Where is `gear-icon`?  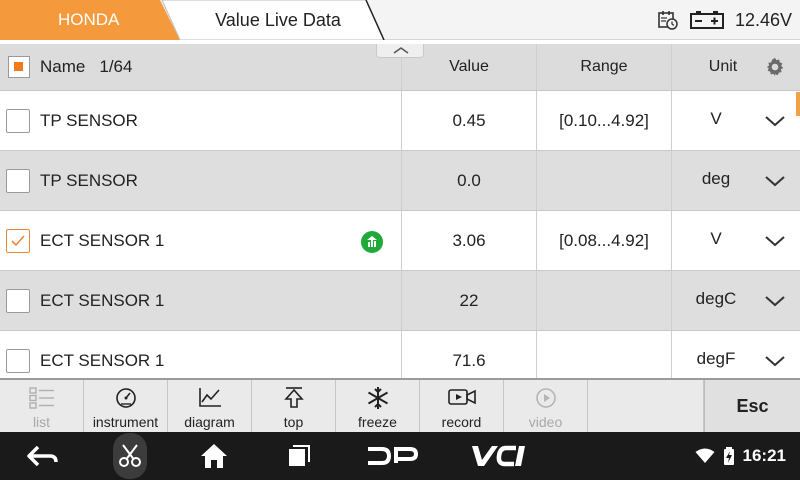
gear-icon is located at coordinates (775, 67).